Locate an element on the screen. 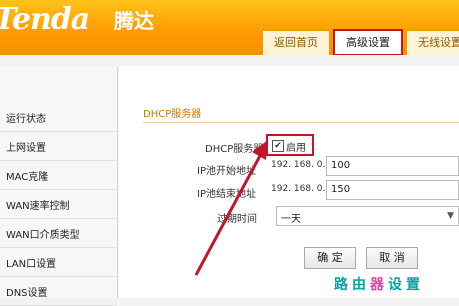 The image size is (459, 306). watermark-part2: 器 is located at coordinates (379, 285).